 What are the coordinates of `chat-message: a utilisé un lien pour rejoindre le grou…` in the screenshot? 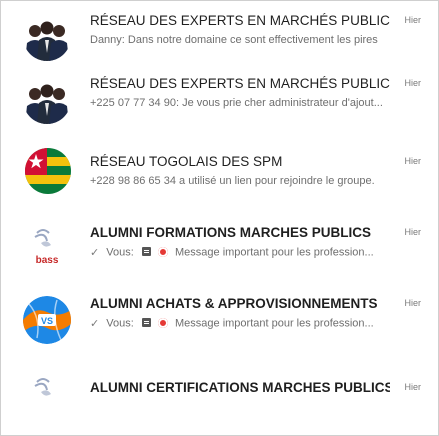 It's located at (277, 181).